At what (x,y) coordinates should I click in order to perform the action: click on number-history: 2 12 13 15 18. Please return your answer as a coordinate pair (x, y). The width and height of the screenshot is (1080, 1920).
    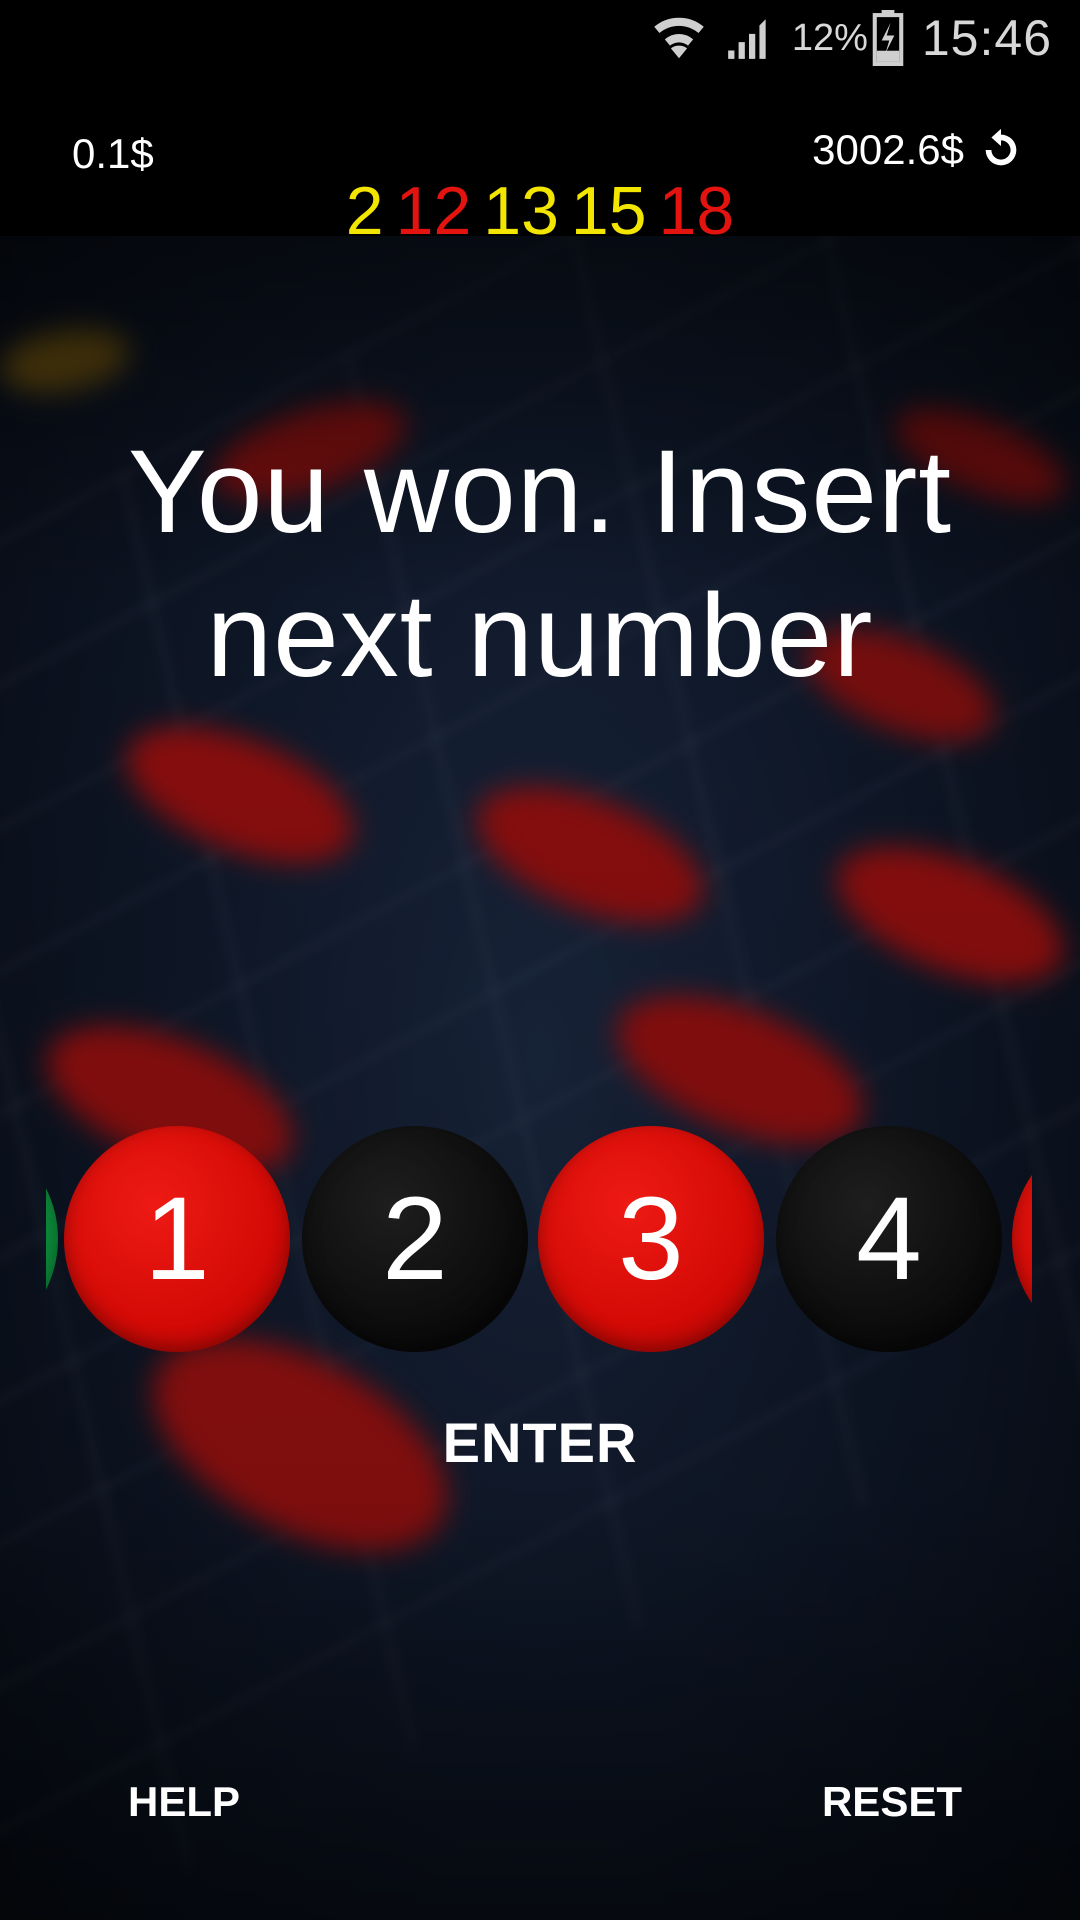
    Looking at the image, I should click on (540, 211).